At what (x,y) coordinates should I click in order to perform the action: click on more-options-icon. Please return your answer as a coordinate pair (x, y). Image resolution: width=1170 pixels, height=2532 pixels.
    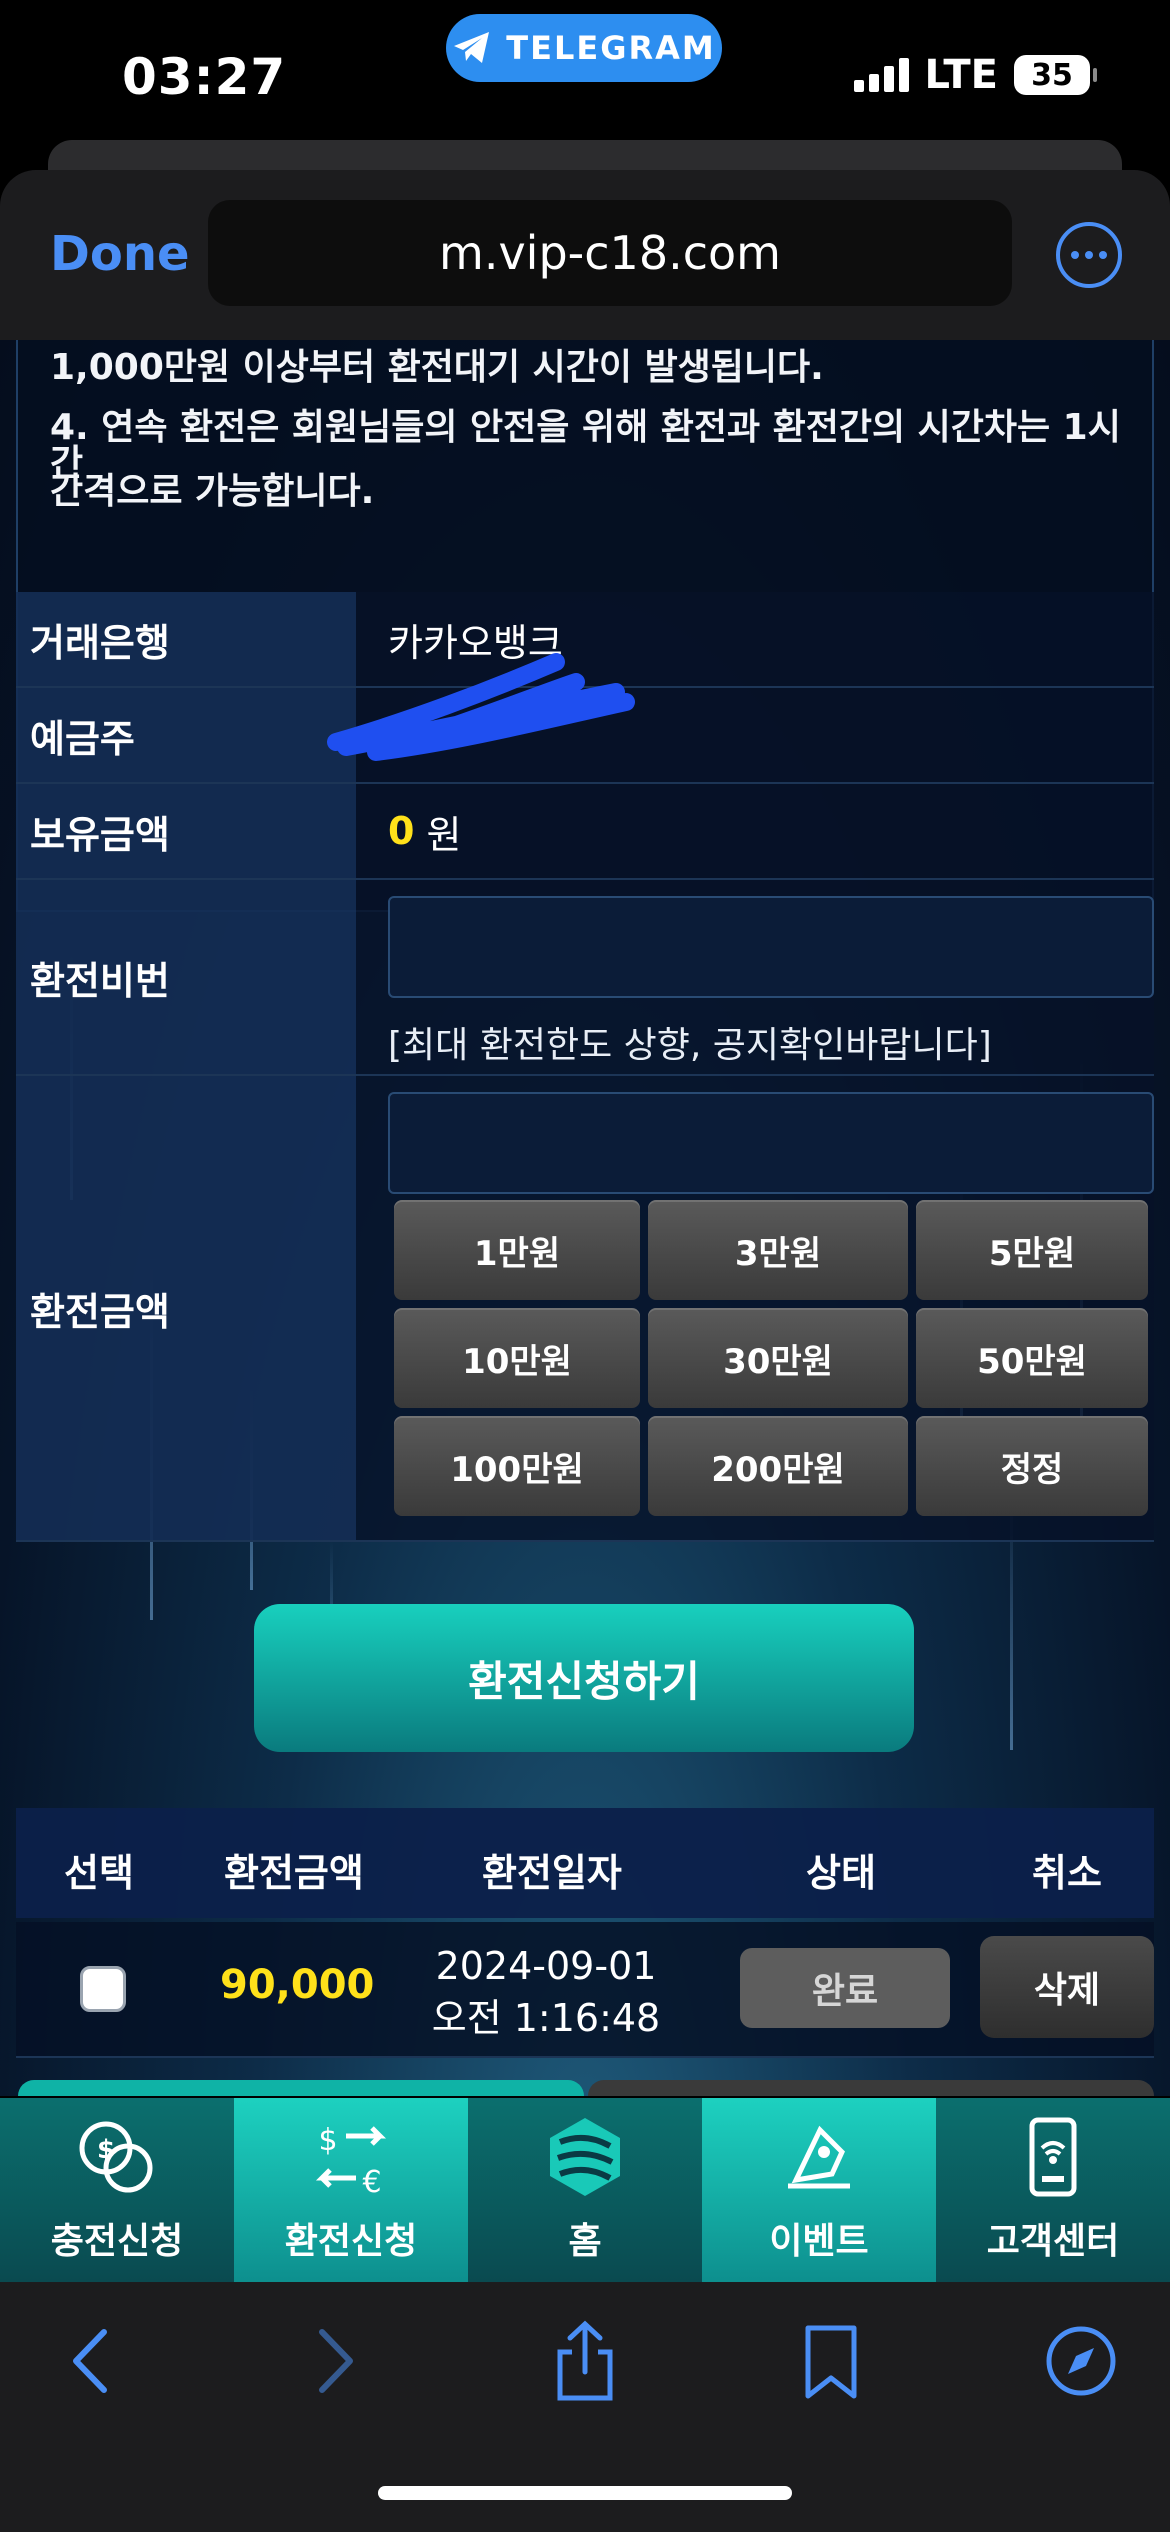
    Looking at the image, I should click on (1089, 255).